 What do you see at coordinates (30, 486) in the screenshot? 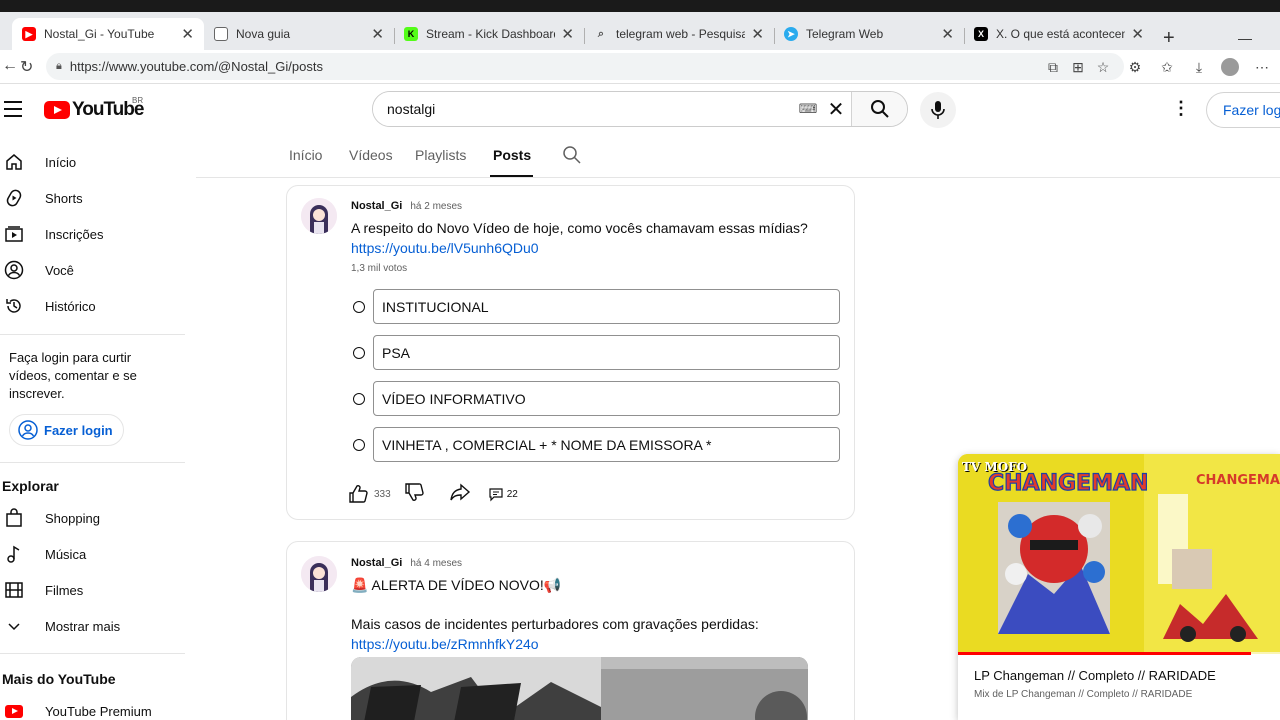
I see `explore-heading: Explorar` at bounding box center [30, 486].